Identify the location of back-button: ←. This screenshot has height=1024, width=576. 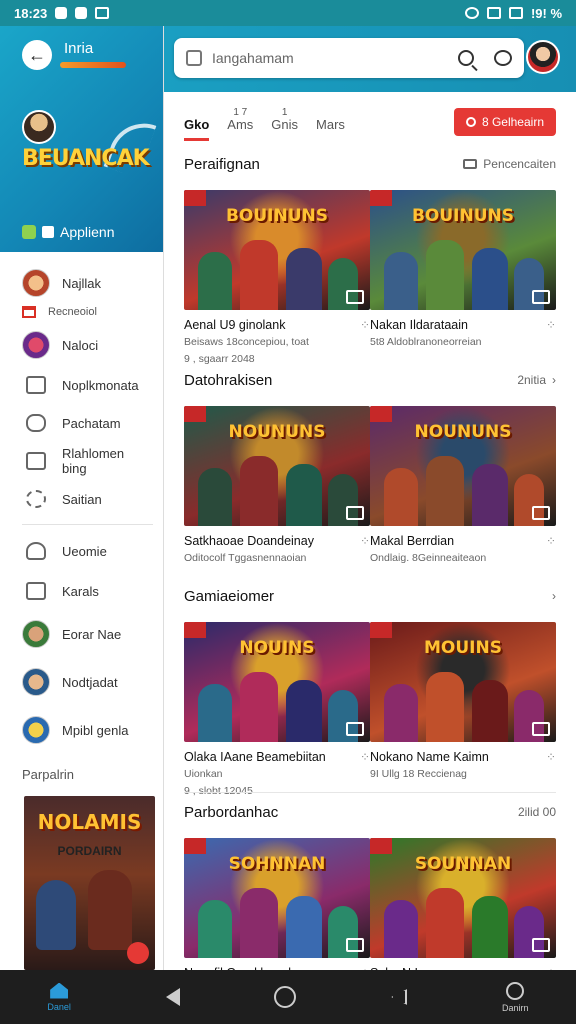
(37, 55).